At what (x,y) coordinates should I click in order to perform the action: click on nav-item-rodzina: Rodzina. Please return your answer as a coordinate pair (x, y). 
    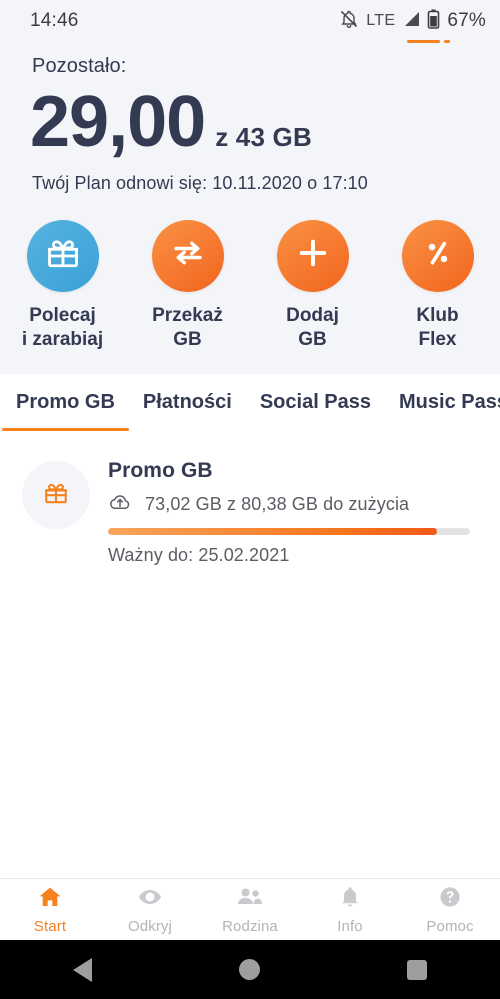
    Looking at the image, I should click on (250, 909).